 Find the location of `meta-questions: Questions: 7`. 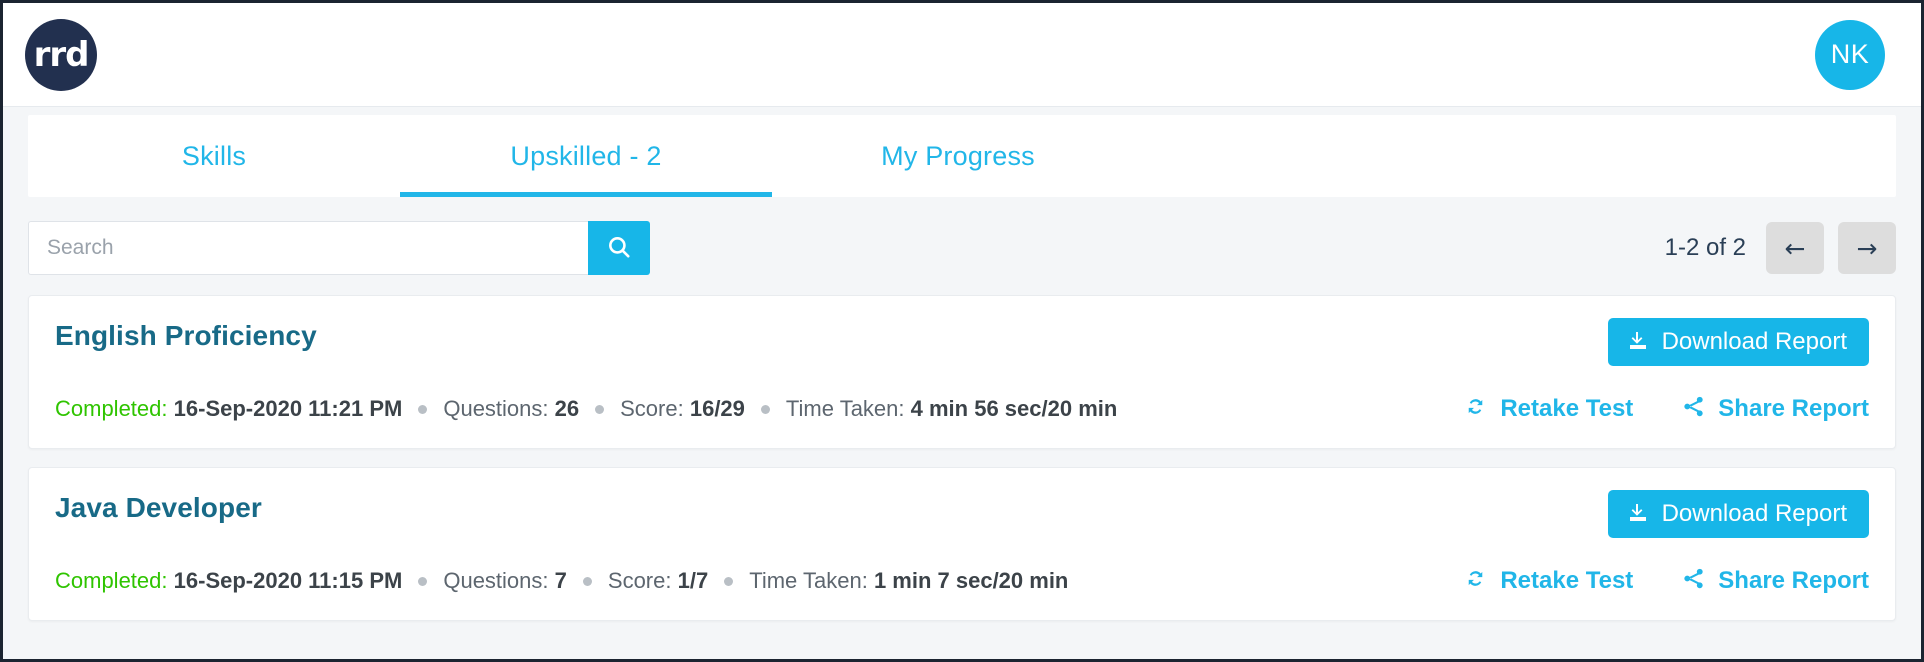

meta-questions: Questions: 7 is located at coordinates (505, 581).